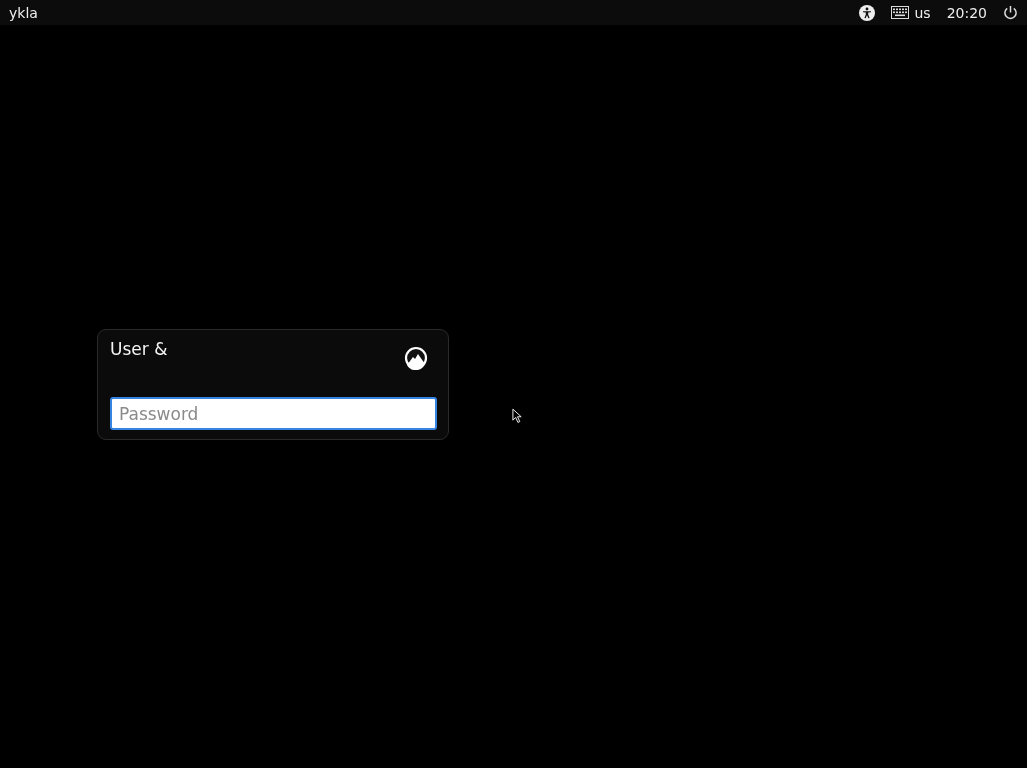  Describe the element at coordinates (900, 12) in the screenshot. I see `keyboard-icon` at that location.